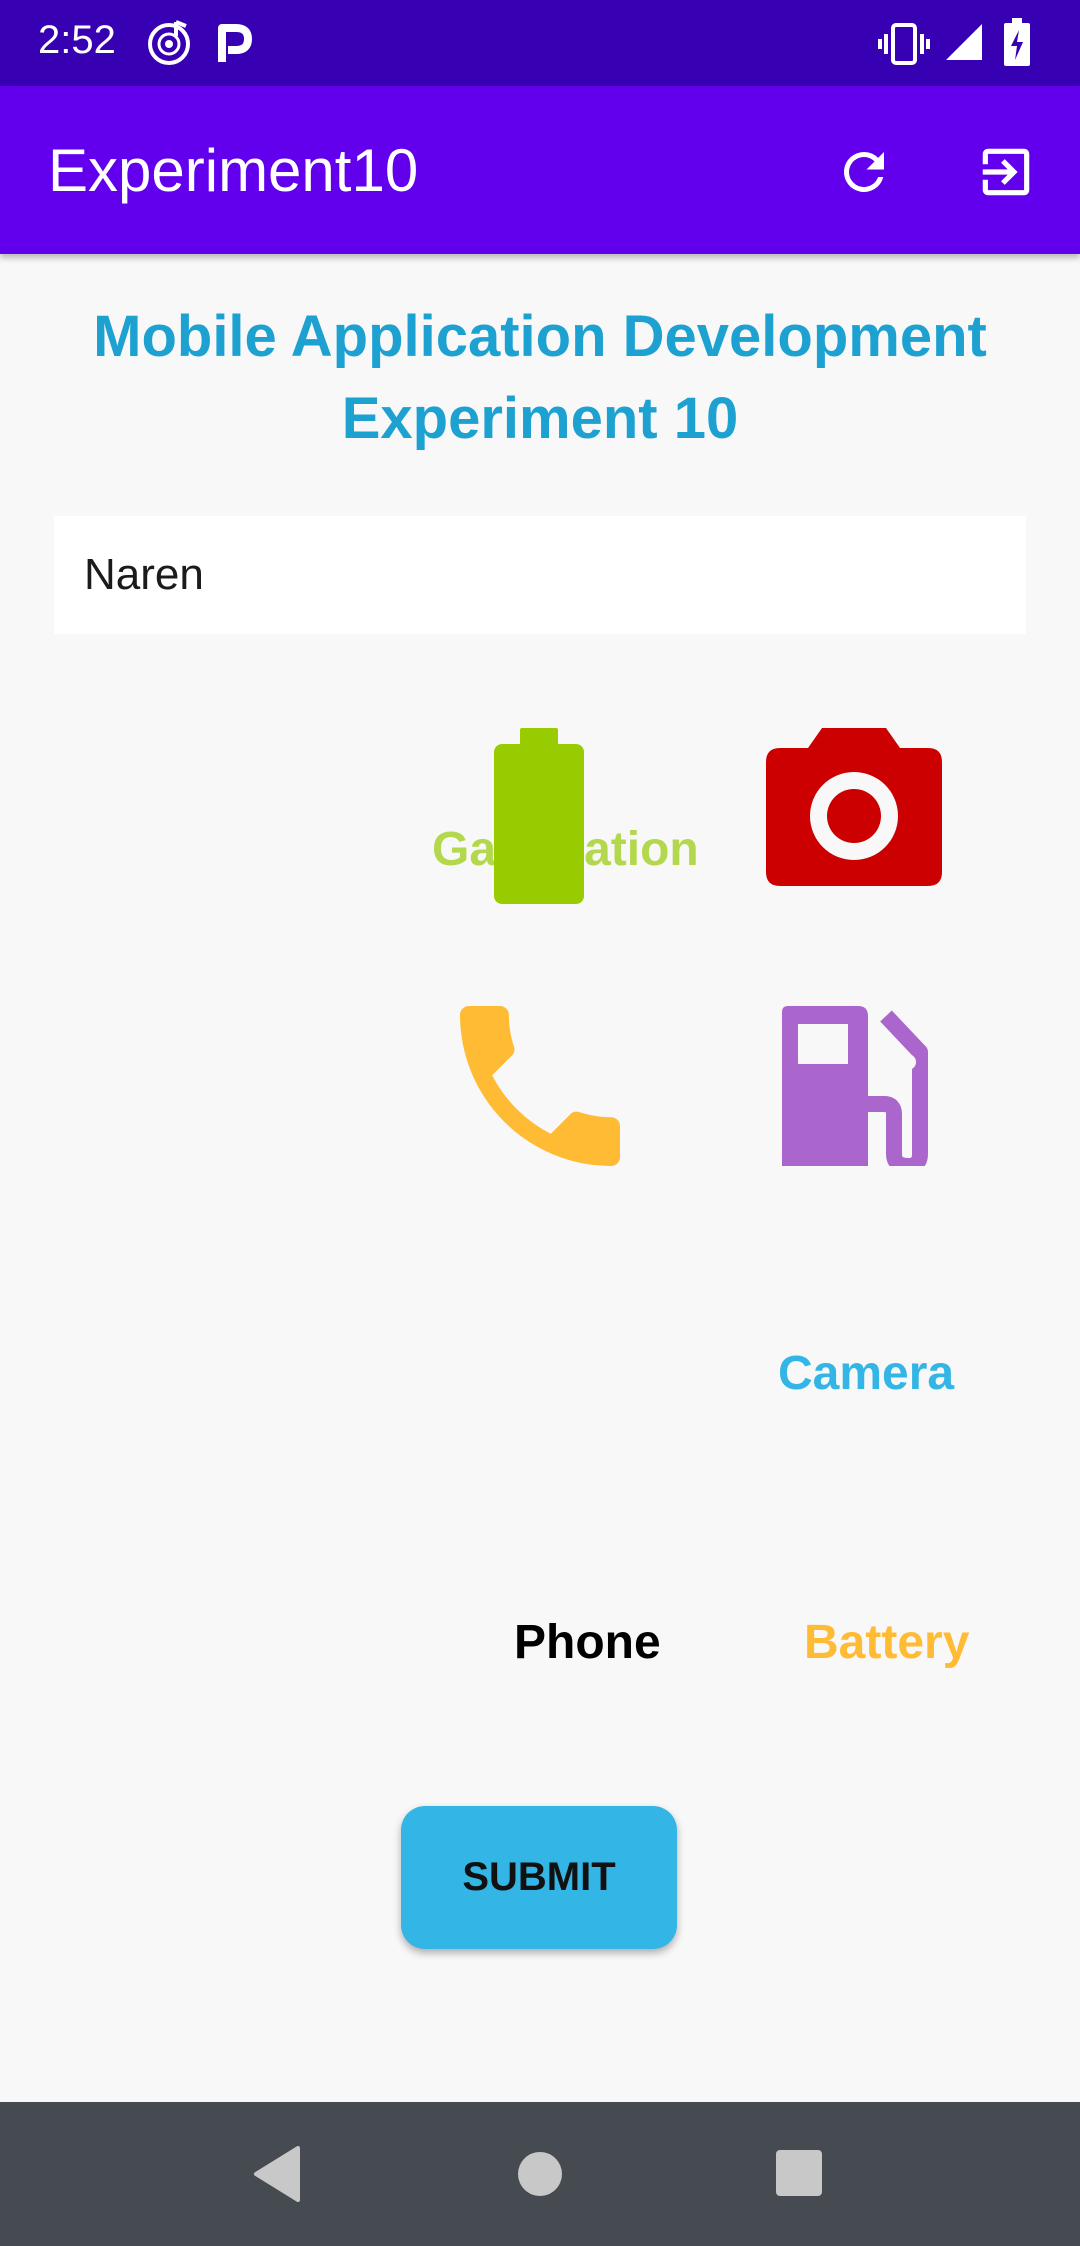 The width and height of the screenshot is (1080, 2246). What do you see at coordinates (964, 42) in the screenshot?
I see `signal-icon` at bounding box center [964, 42].